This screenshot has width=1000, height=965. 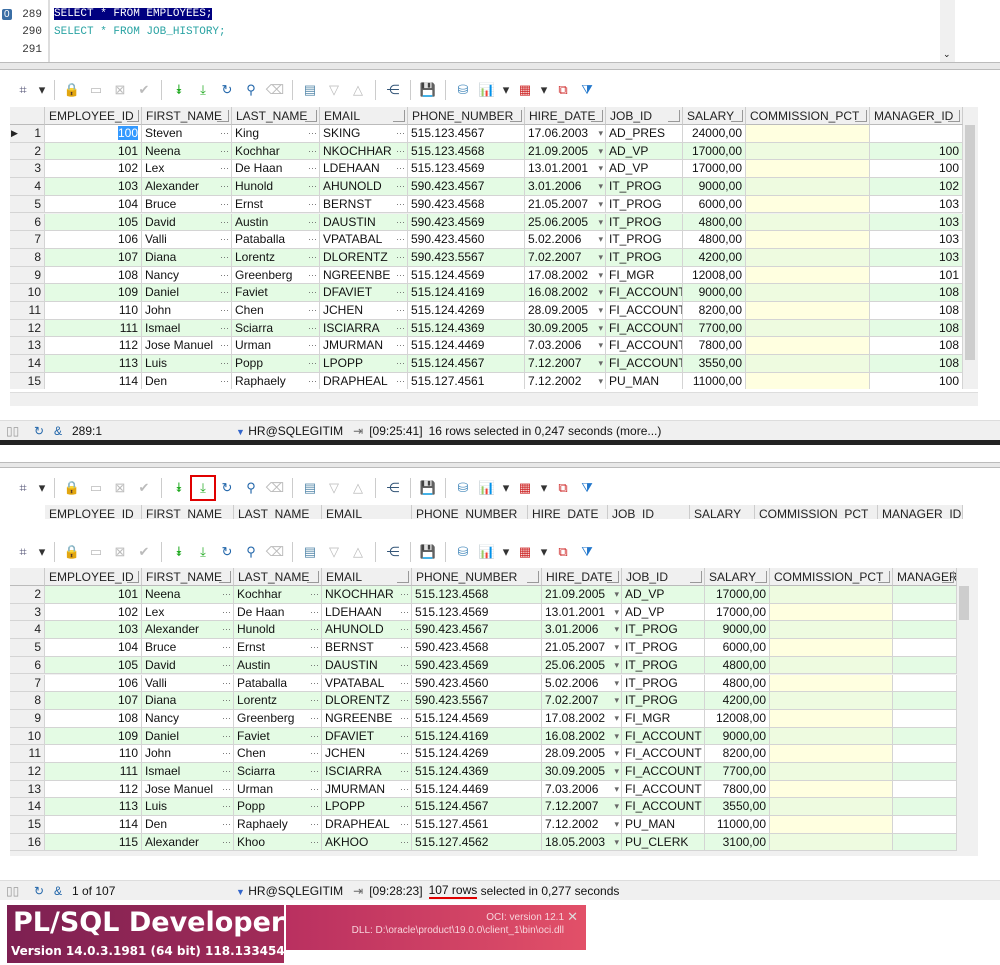 I want to click on cell-salary: 9000,00, so click(x=737, y=736).